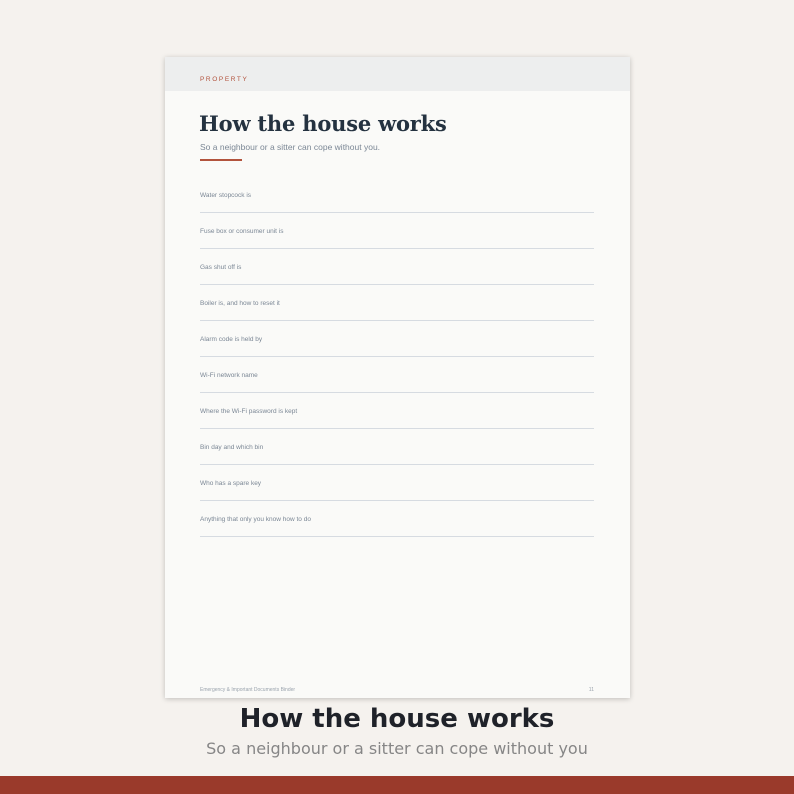 The width and height of the screenshot is (794, 794). Describe the element at coordinates (397, 519) in the screenshot. I see `field-row-only-you-know: Anything that only you know how to do` at that location.